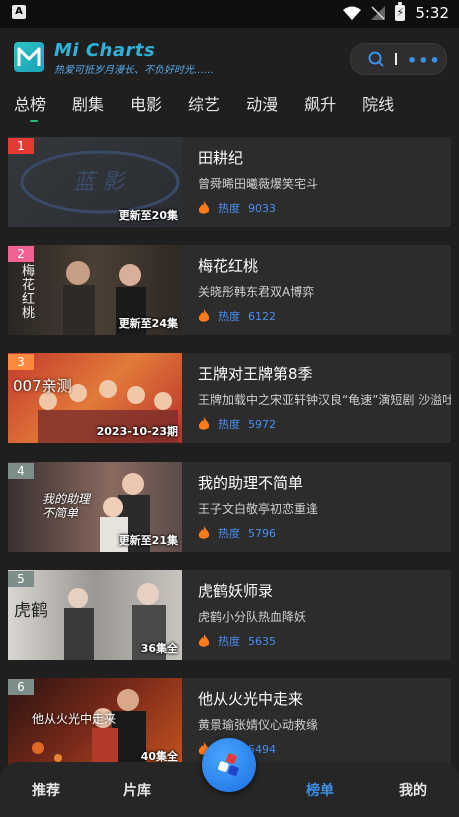  Describe the element at coordinates (137, 790) in the screenshot. I see `nav-library: 片库` at that location.